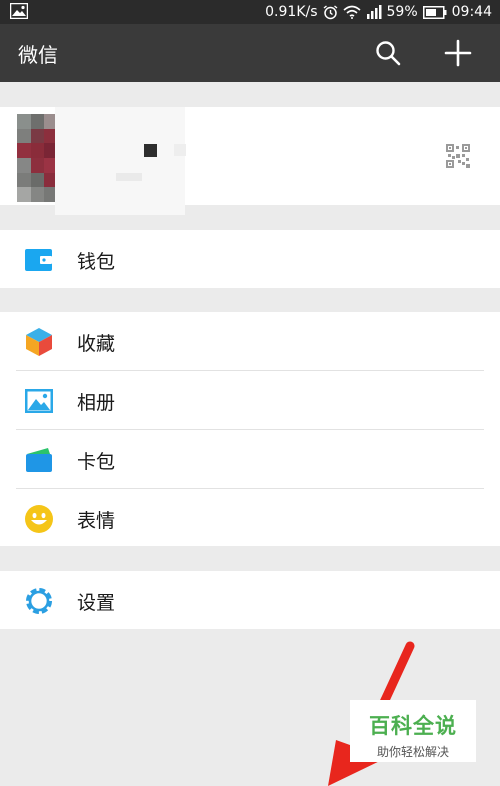 This screenshot has width=500, height=786. What do you see at coordinates (402, 12) in the screenshot?
I see `battery-percent: 59%` at bounding box center [402, 12].